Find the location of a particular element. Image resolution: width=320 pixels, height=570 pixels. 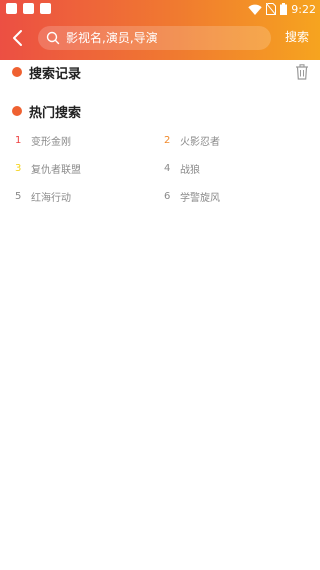

hot-search-item: 2 火影忍者 is located at coordinates (192, 140).